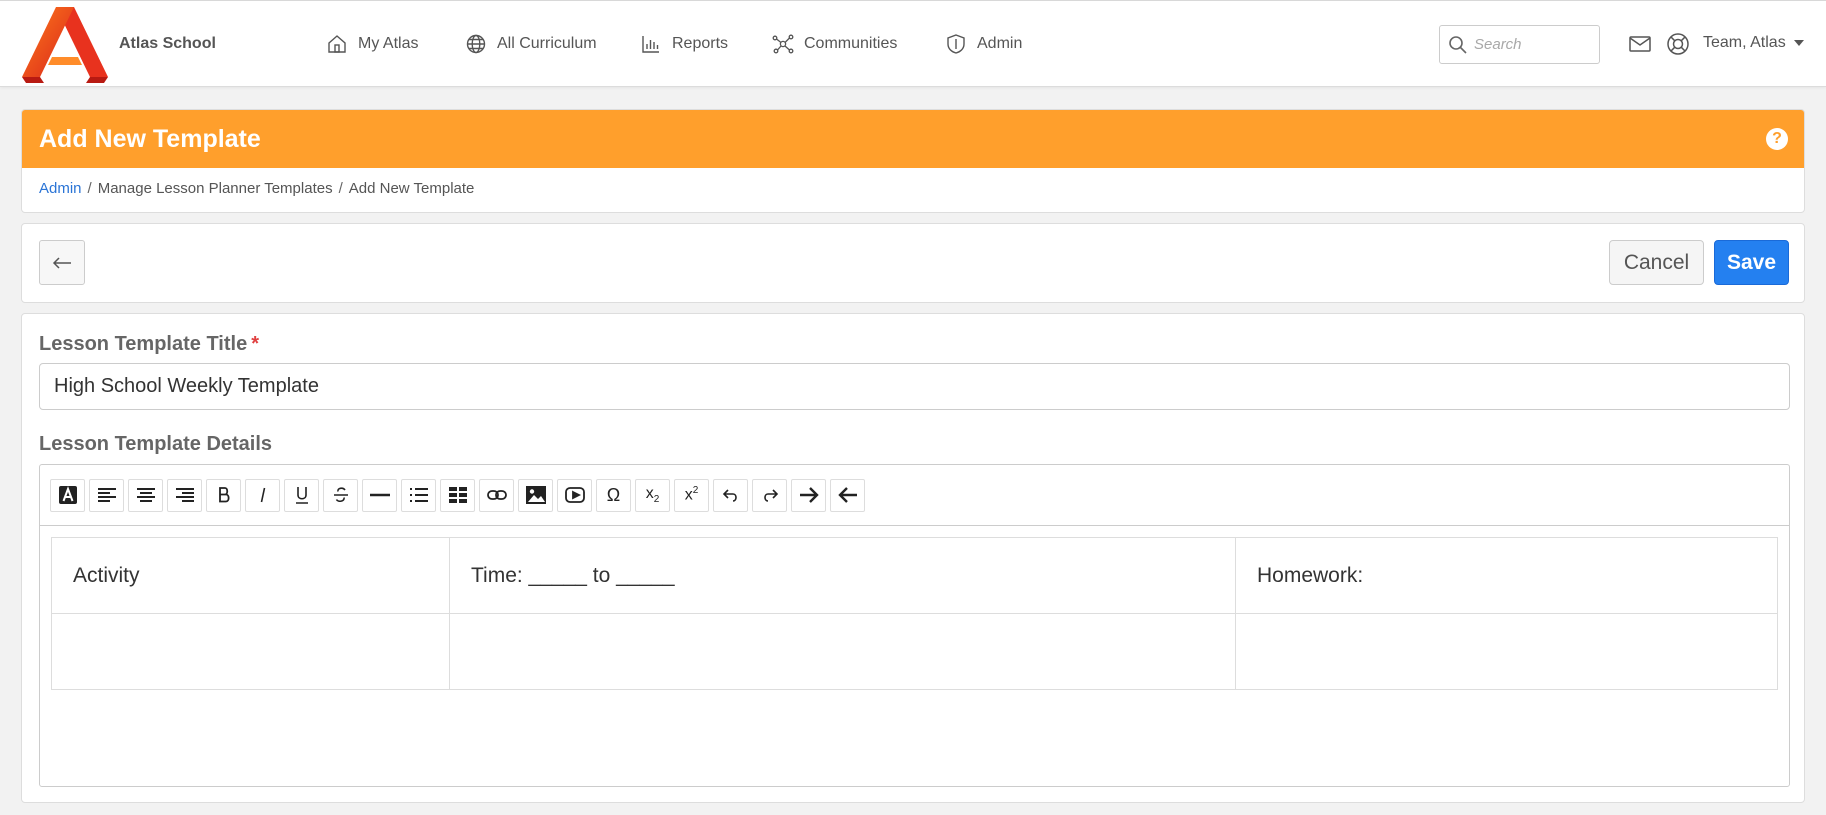 This screenshot has width=1826, height=815. Describe the element at coordinates (1744, 42) in the screenshot. I see `user-name: Team, Atlas` at that location.